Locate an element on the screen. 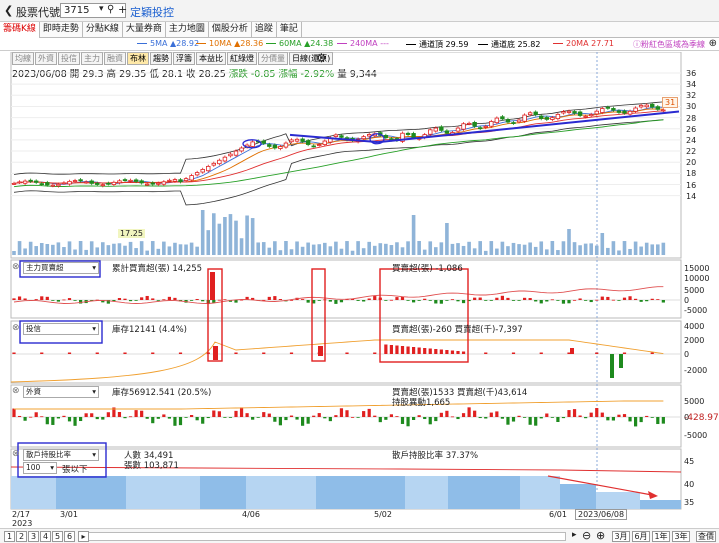  tab-1: 即時走勢 is located at coordinates (61, 30).